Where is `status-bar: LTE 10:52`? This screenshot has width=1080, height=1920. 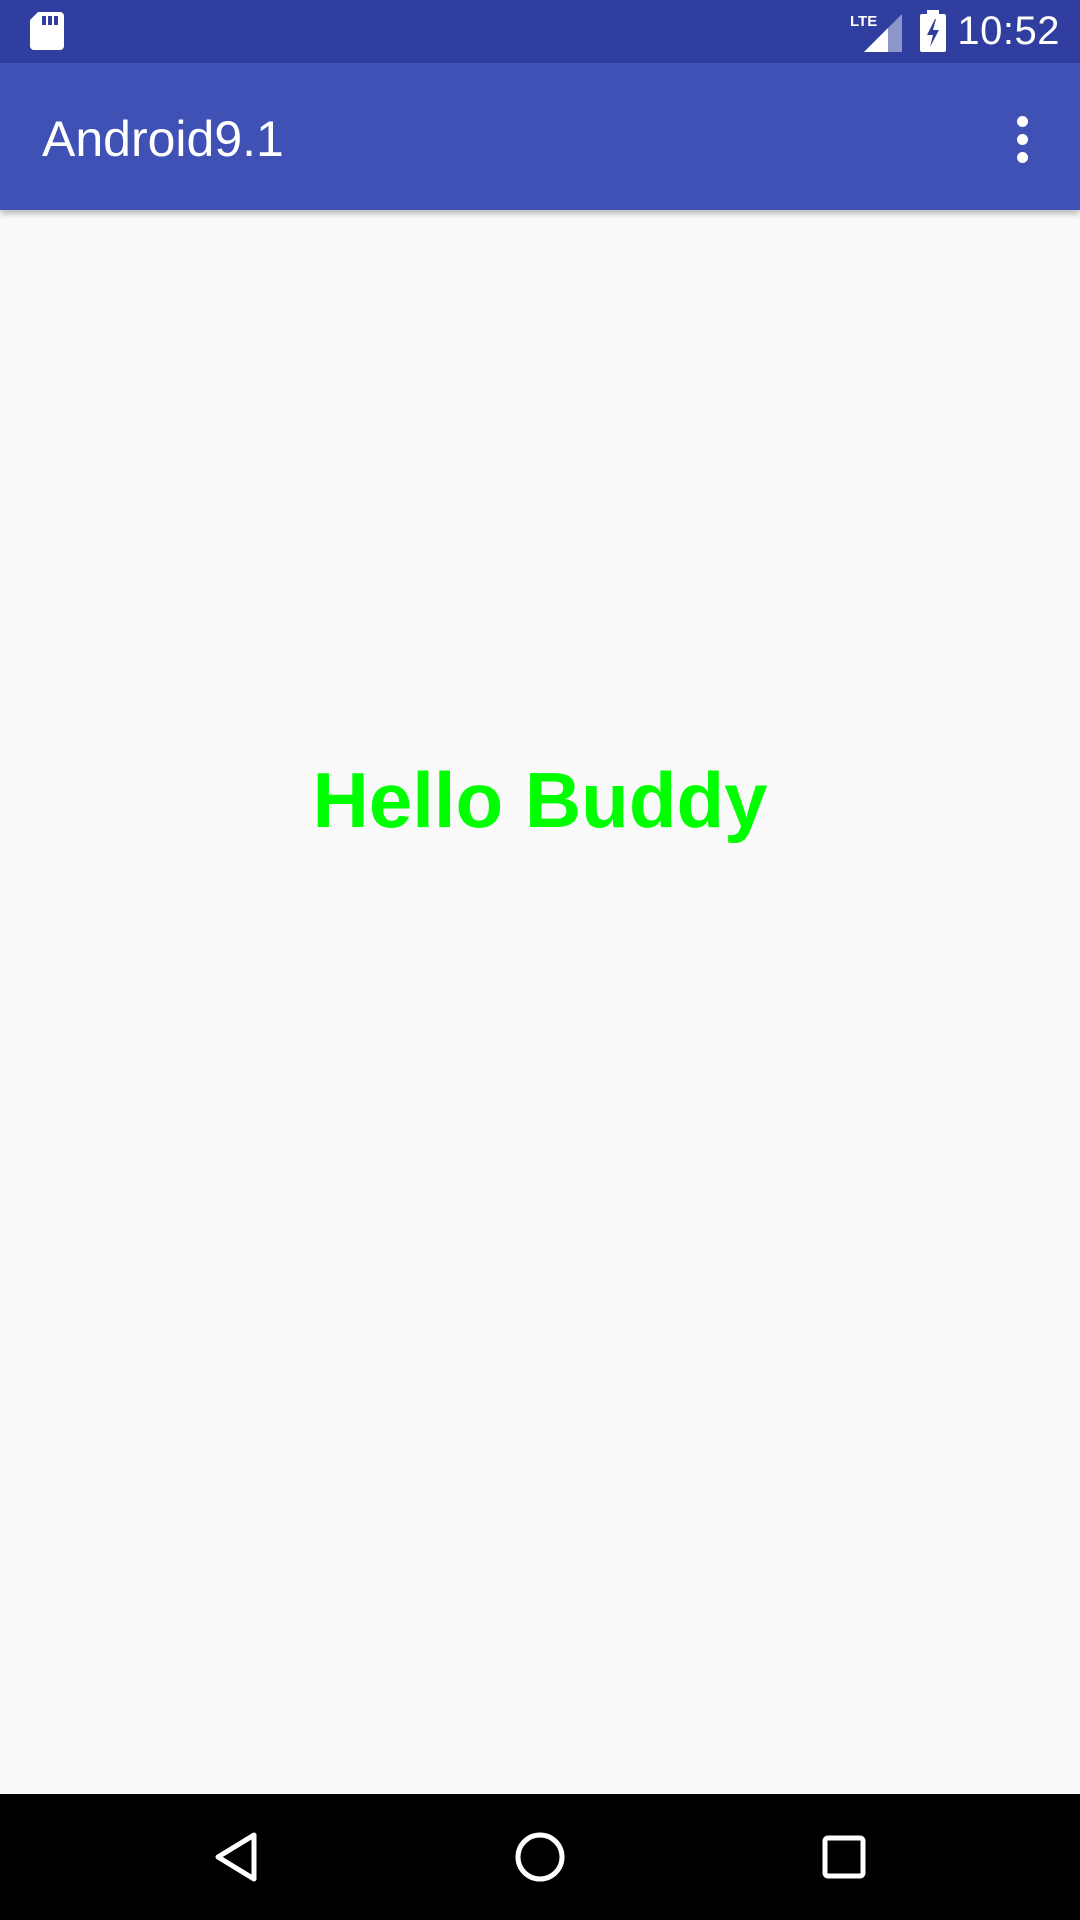 status-bar: LTE 10:52 is located at coordinates (540, 31).